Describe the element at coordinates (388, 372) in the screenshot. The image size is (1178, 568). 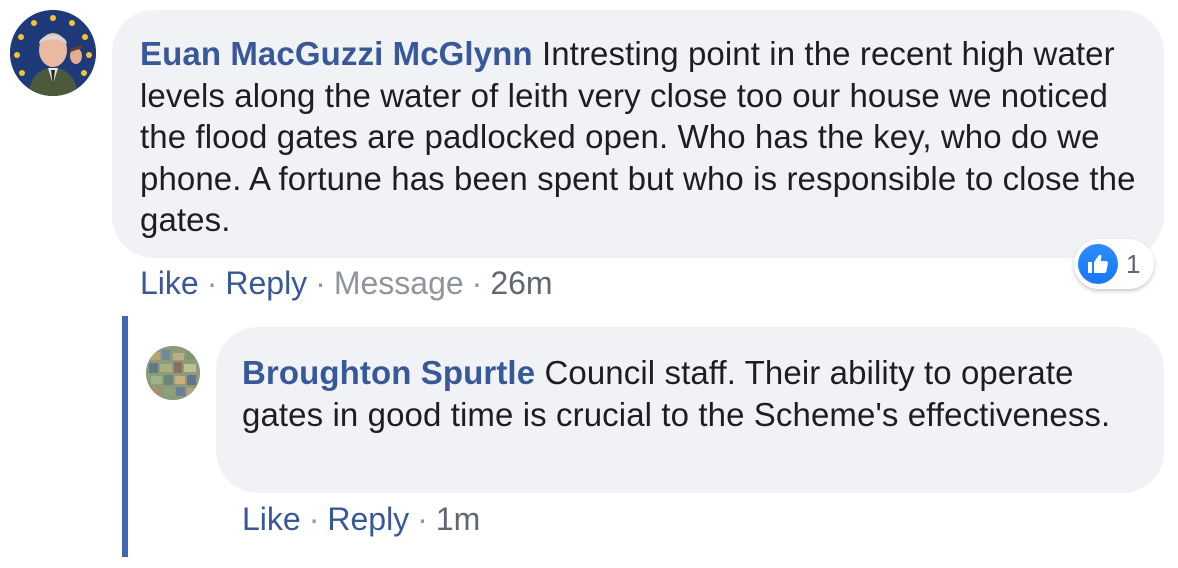
I see `reply-author-link: Broughton Spurtle` at that location.